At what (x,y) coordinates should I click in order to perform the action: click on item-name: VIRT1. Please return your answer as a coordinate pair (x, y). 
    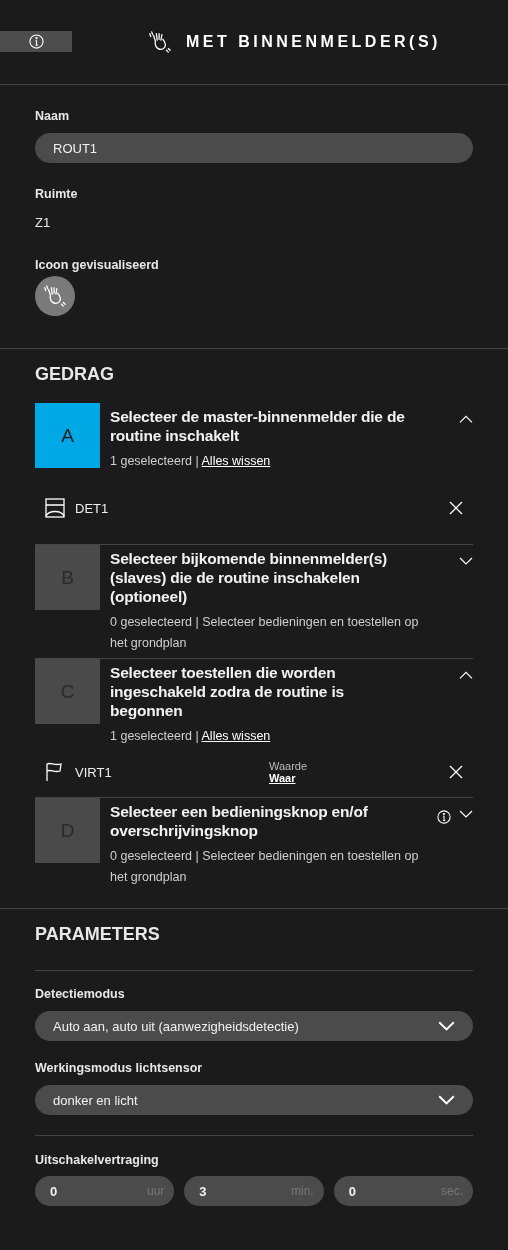
    Looking at the image, I should click on (94, 772).